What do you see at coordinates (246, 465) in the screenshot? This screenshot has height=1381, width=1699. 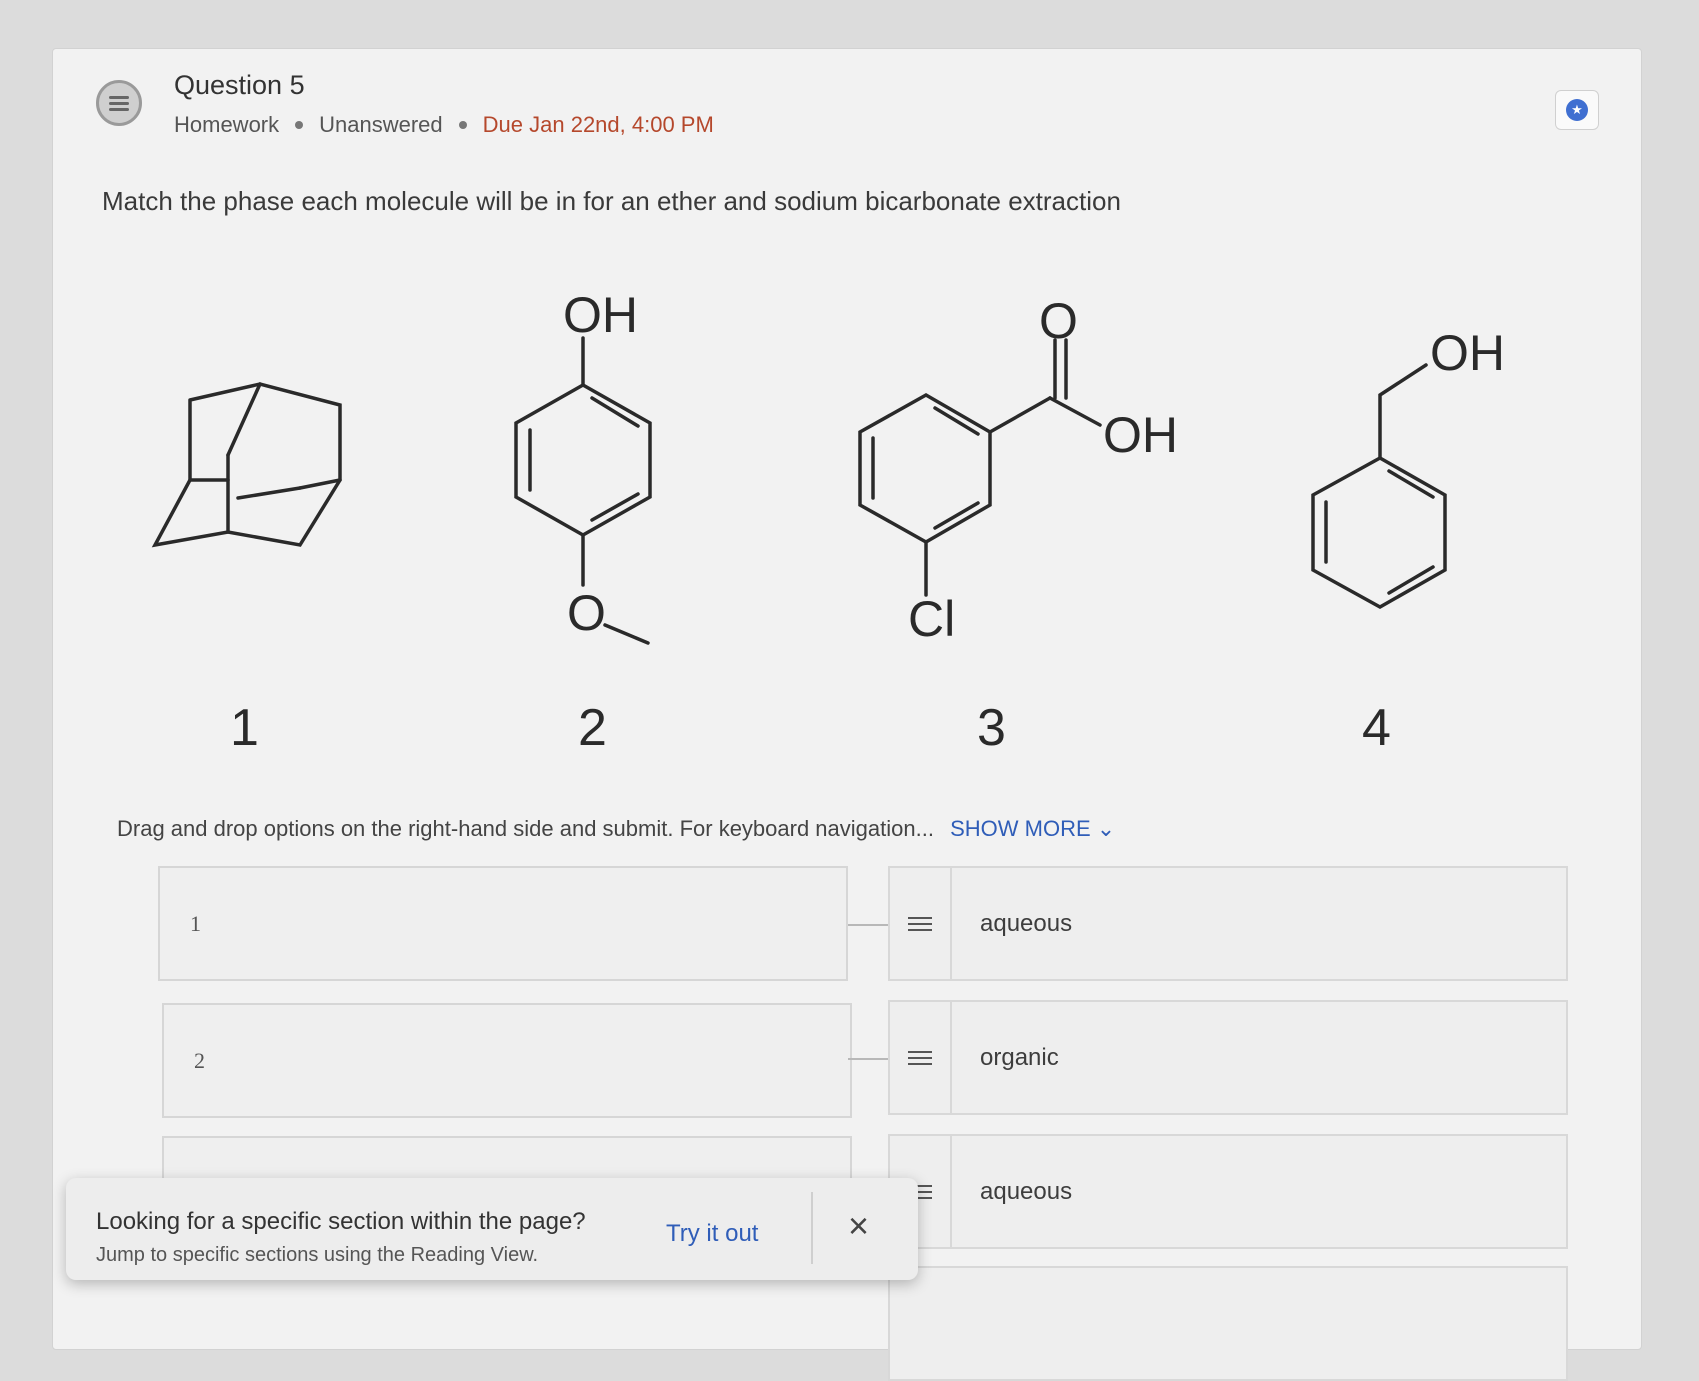 I see `molecule-1-adamantane` at bounding box center [246, 465].